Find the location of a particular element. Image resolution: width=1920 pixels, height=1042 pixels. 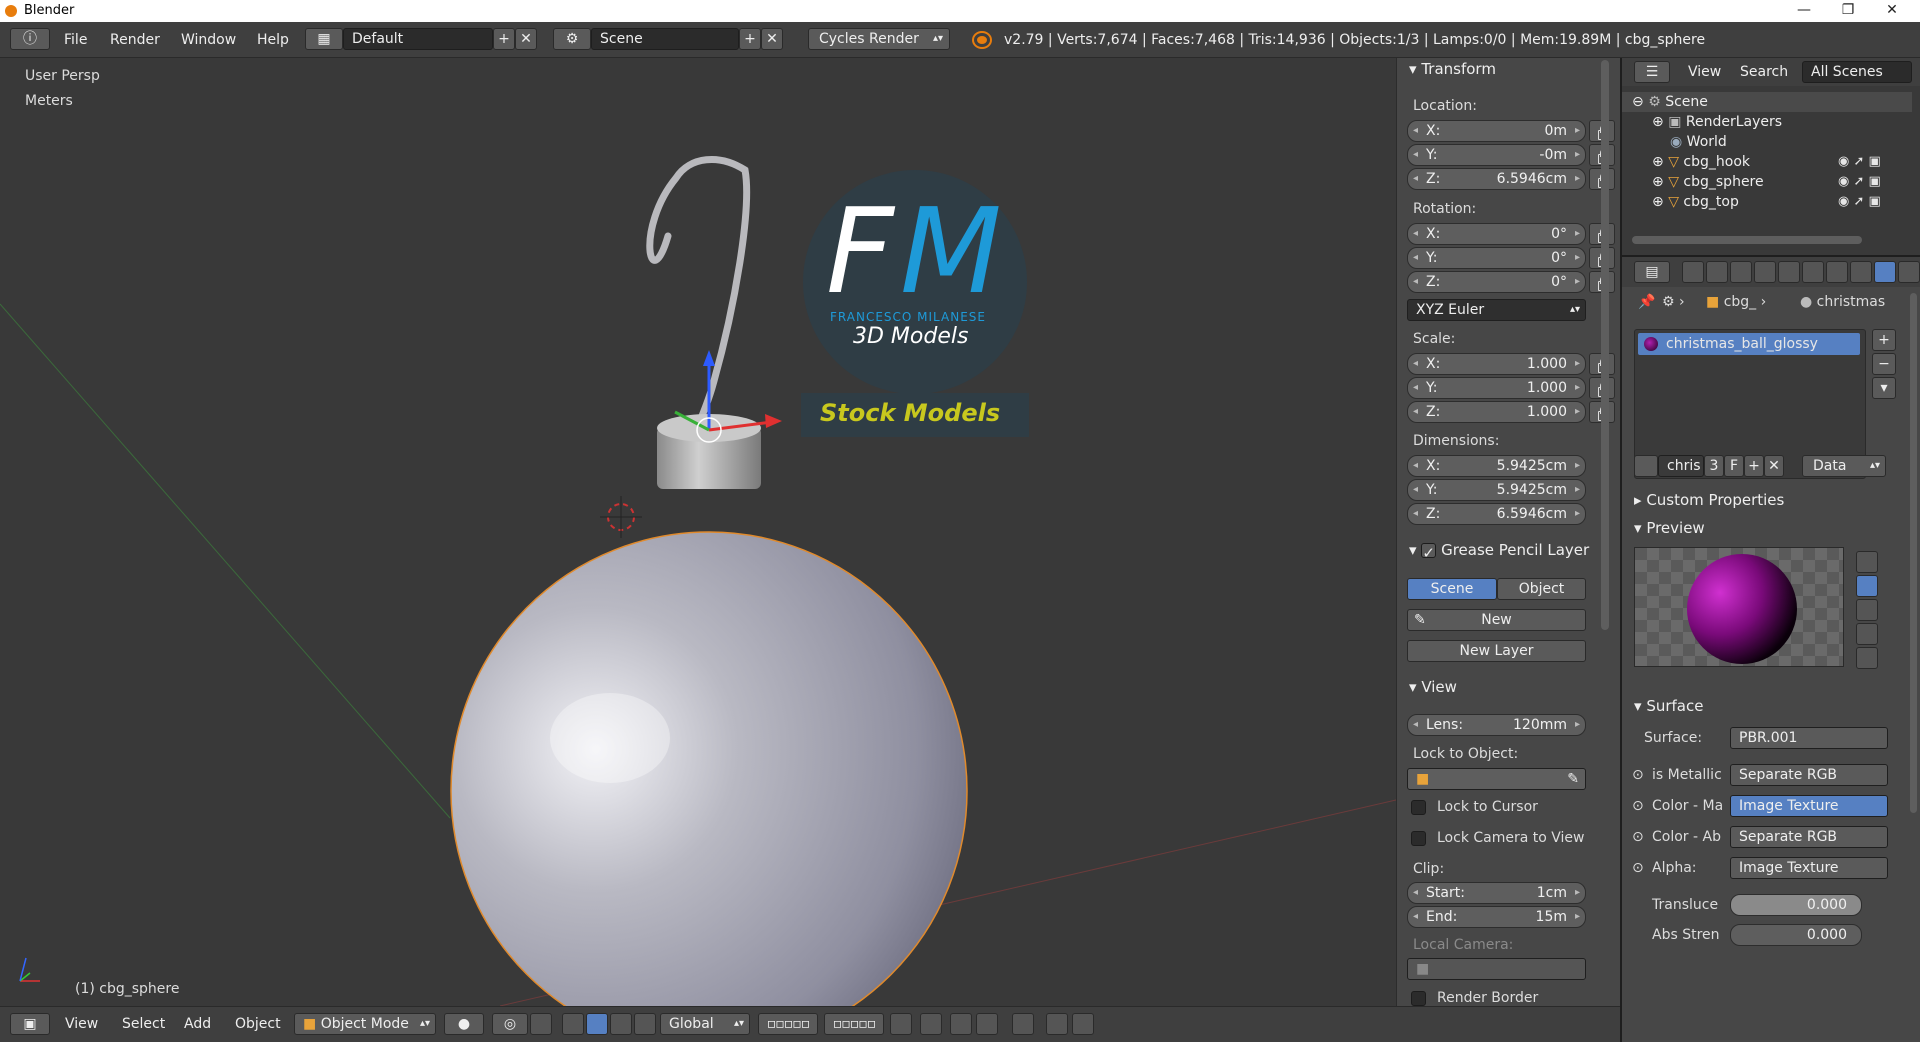

remove-material-slot-button: − is located at coordinates (1884, 364).